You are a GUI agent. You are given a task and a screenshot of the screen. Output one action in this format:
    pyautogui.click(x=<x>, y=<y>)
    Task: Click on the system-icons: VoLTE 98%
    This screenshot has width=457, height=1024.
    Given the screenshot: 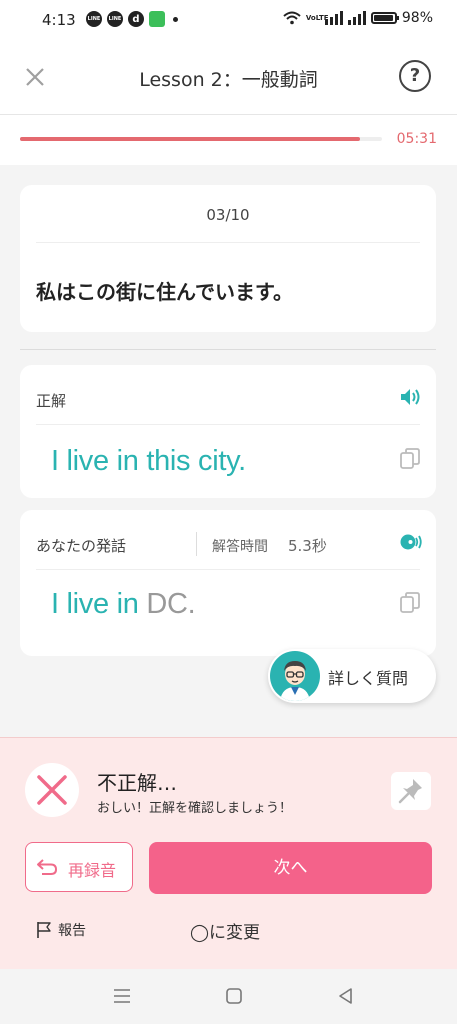 What is the action you would take?
    pyautogui.click(x=358, y=18)
    